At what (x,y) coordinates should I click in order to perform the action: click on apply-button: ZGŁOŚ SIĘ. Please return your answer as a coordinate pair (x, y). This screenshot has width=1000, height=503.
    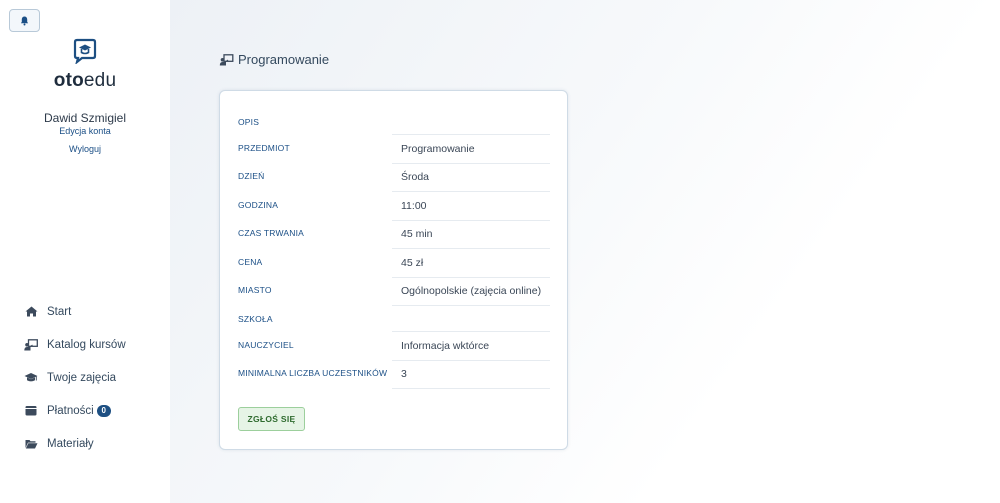
    Looking at the image, I should click on (271, 419).